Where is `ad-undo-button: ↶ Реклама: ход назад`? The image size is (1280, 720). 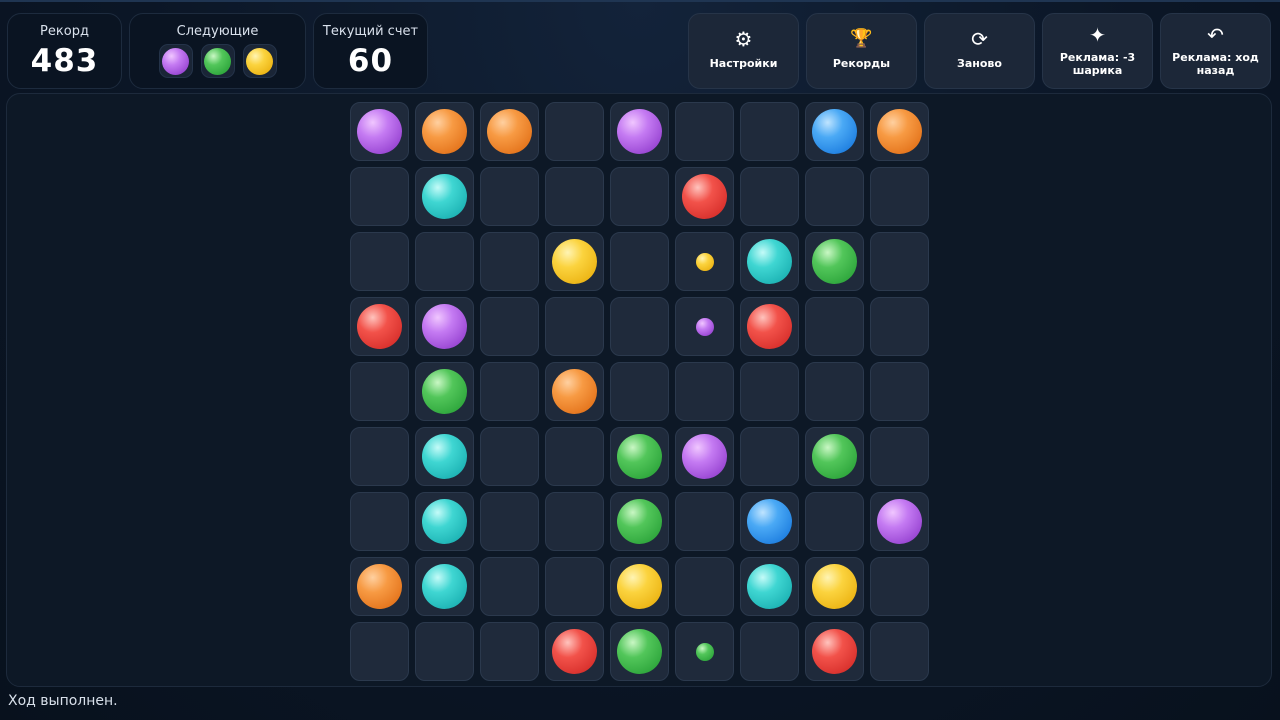
ad-undo-button: ↶ Реклама: ход назад is located at coordinates (1215, 51).